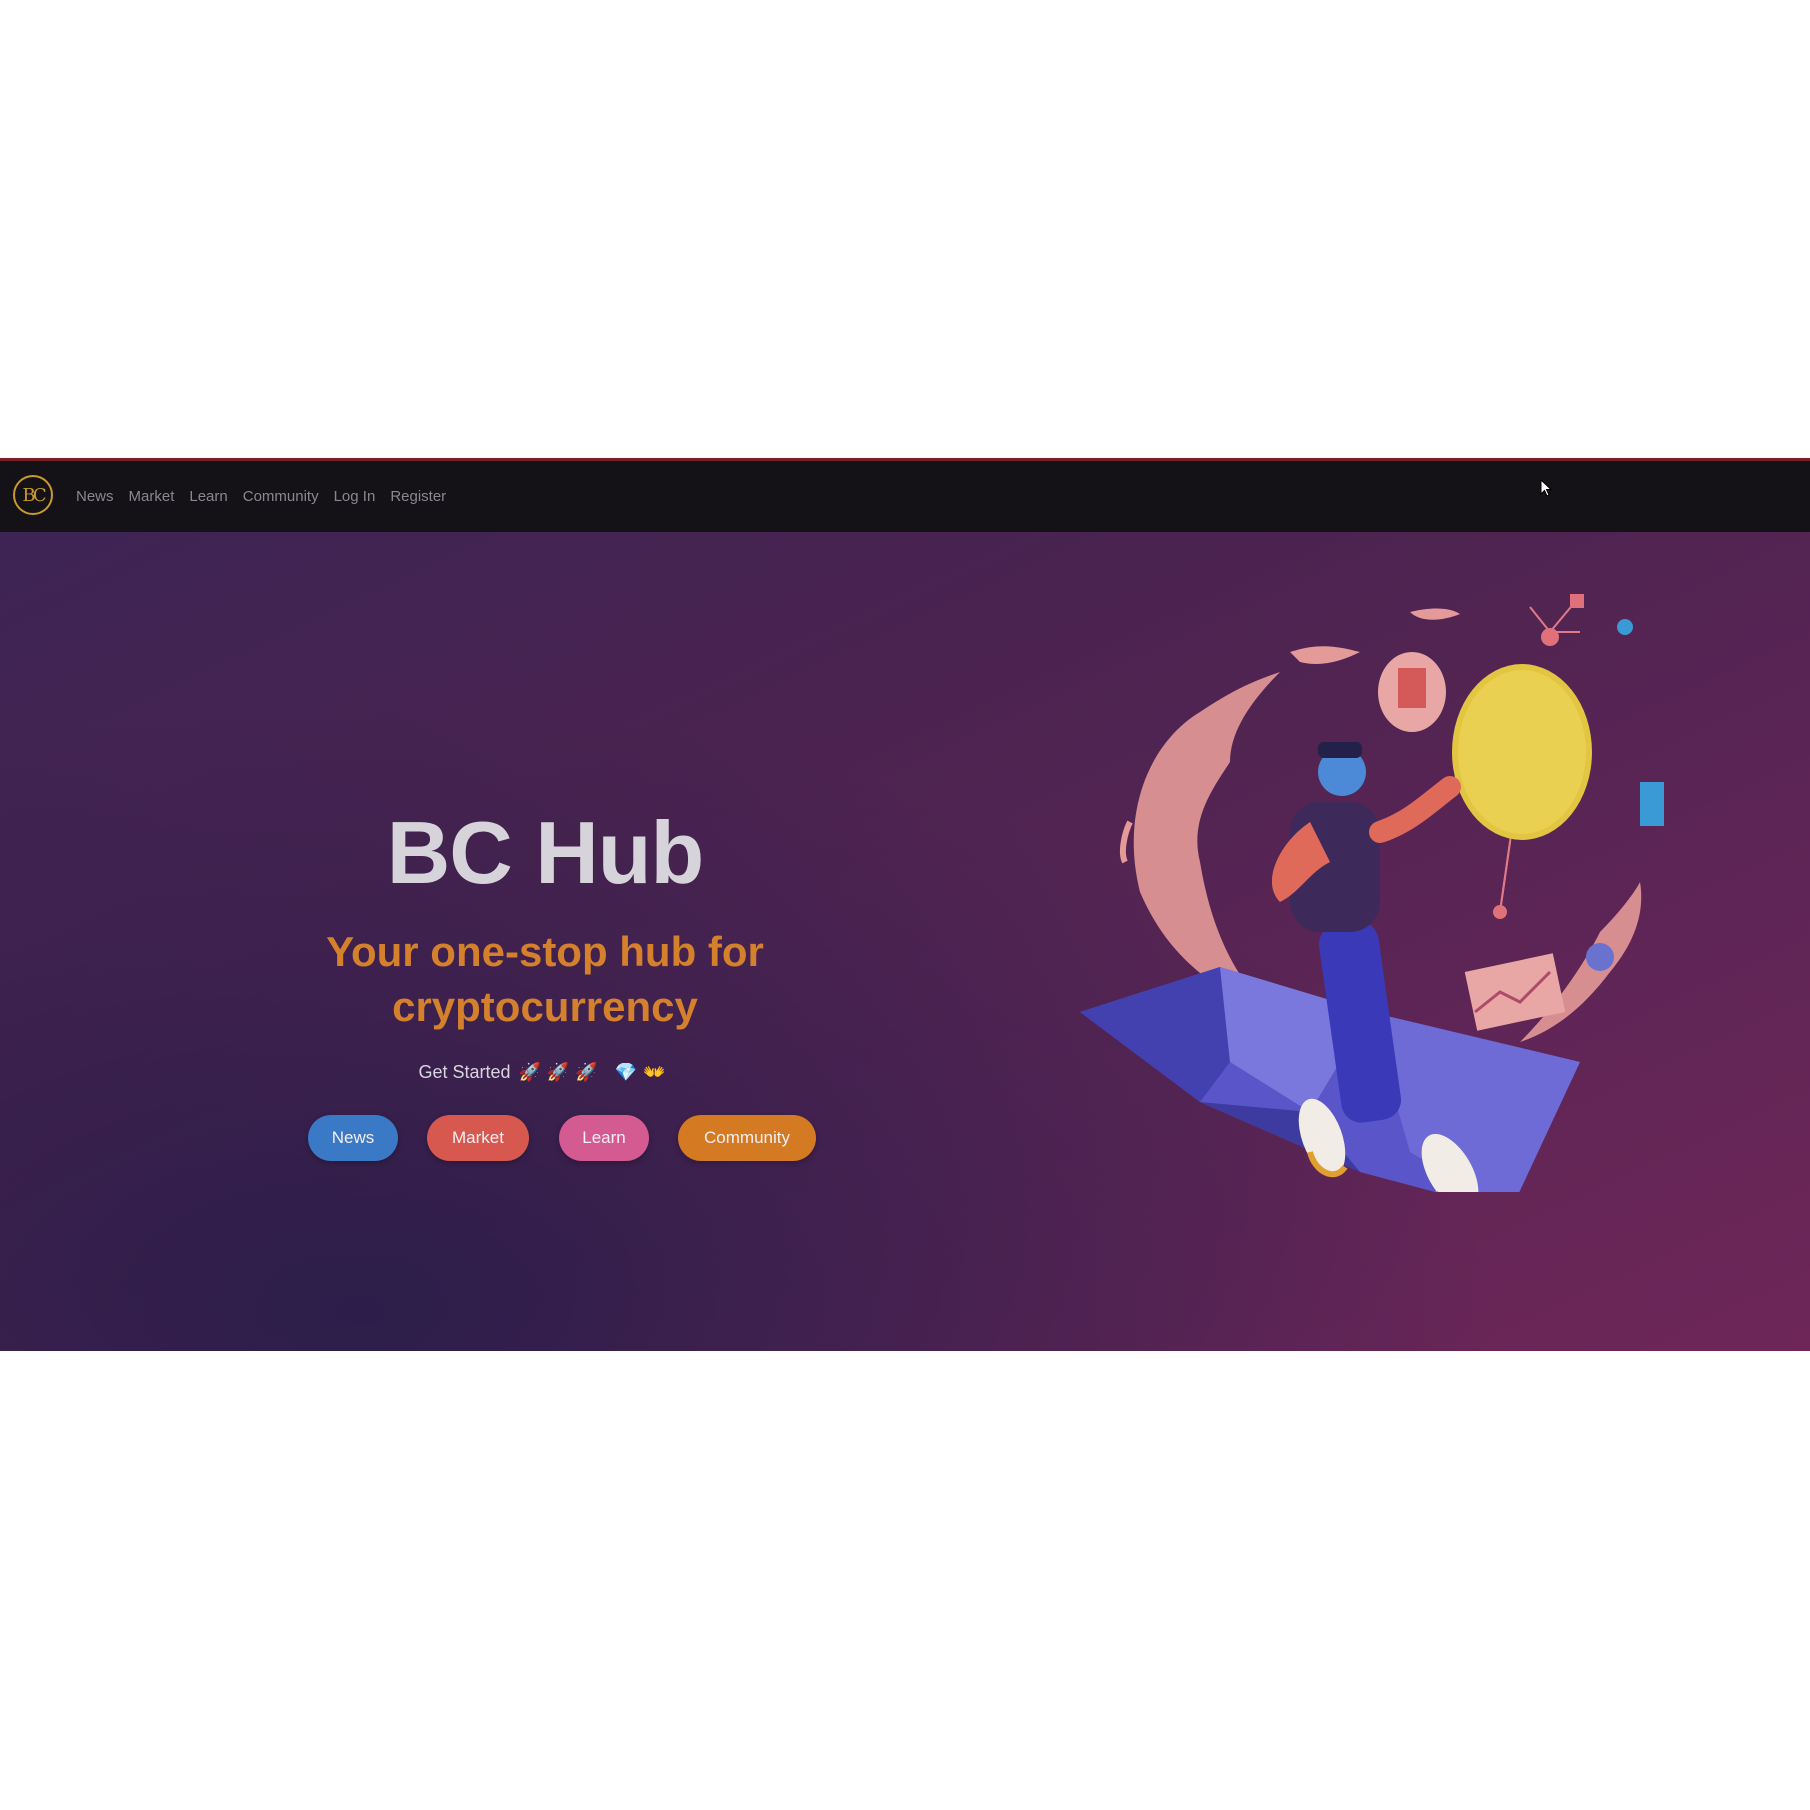 The height and width of the screenshot is (1810, 1810). Describe the element at coordinates (545, 1006) in the screenshot. I see `hero-subtitle-line-2: cryptocurrency` at that location.